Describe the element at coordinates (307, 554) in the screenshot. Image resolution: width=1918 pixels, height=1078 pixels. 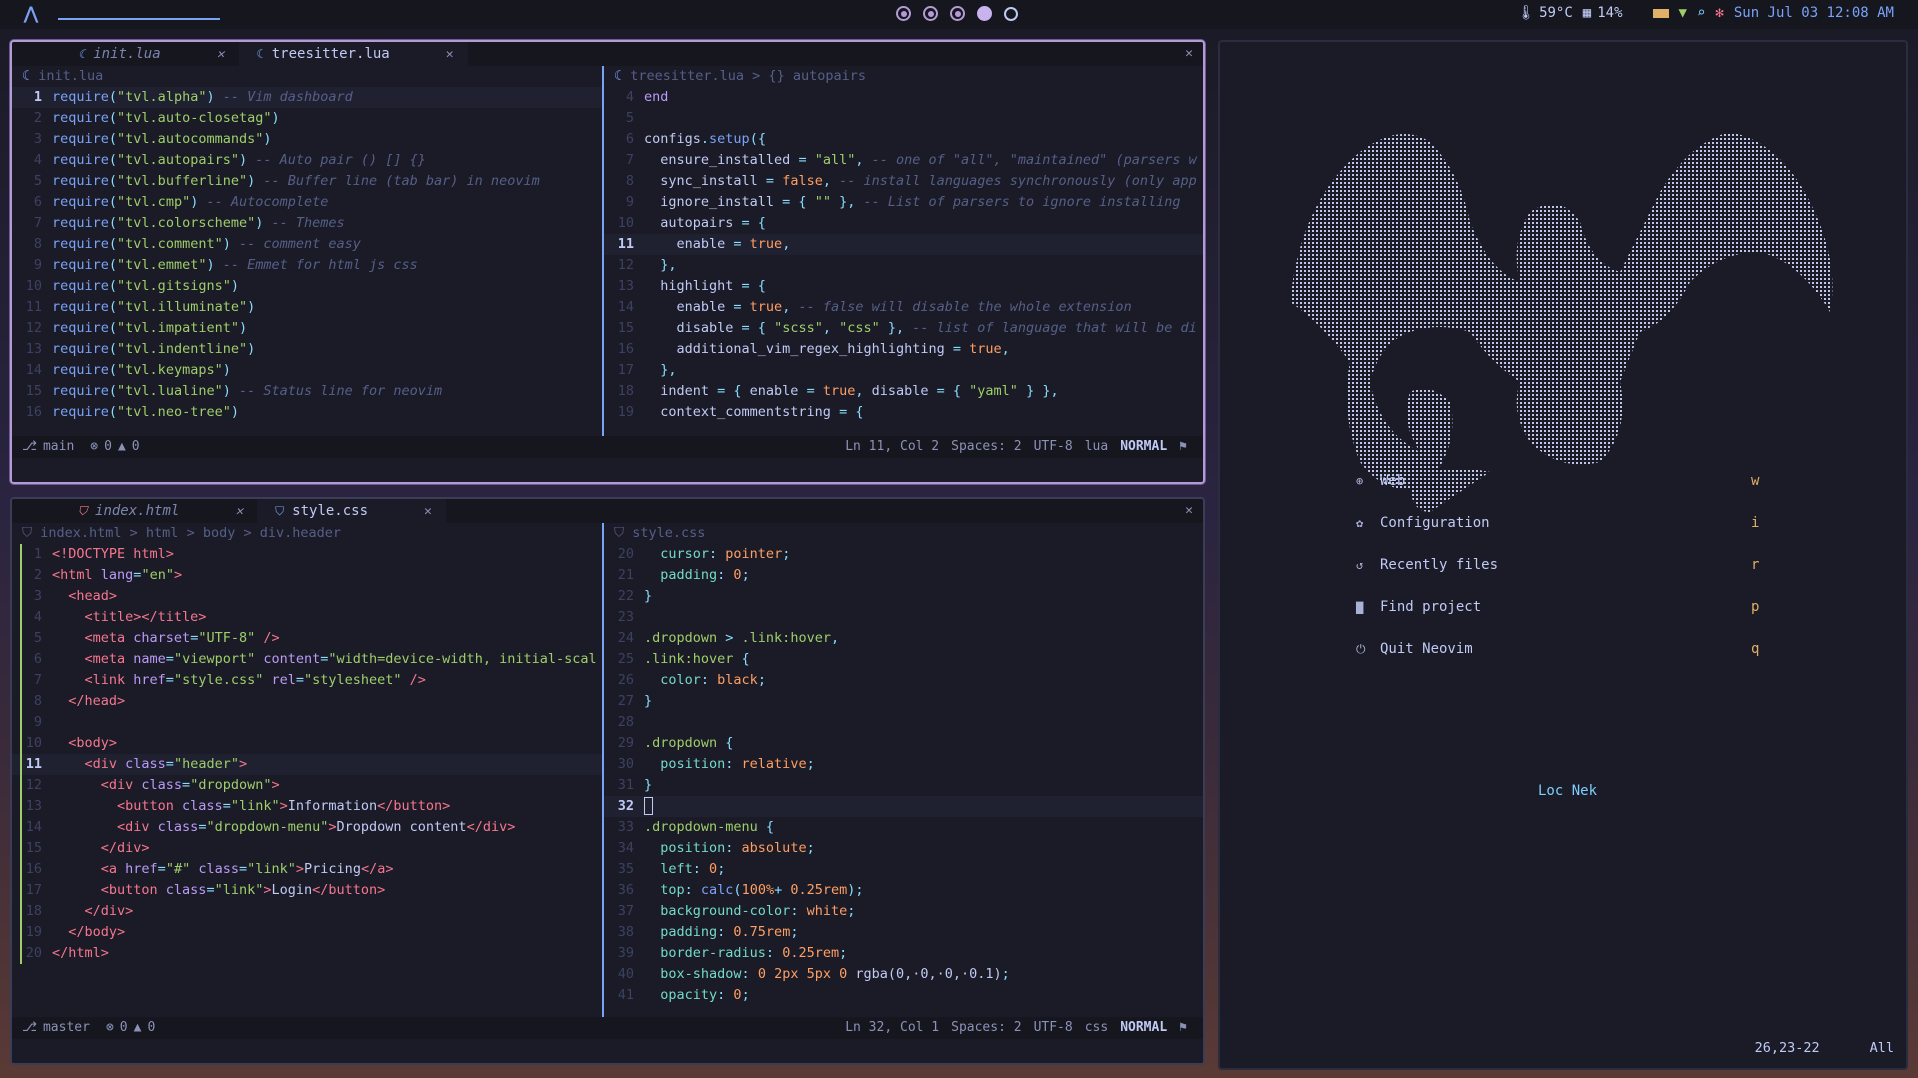
I see `code-line: 1 <!DOCTYPE html>` at that location.